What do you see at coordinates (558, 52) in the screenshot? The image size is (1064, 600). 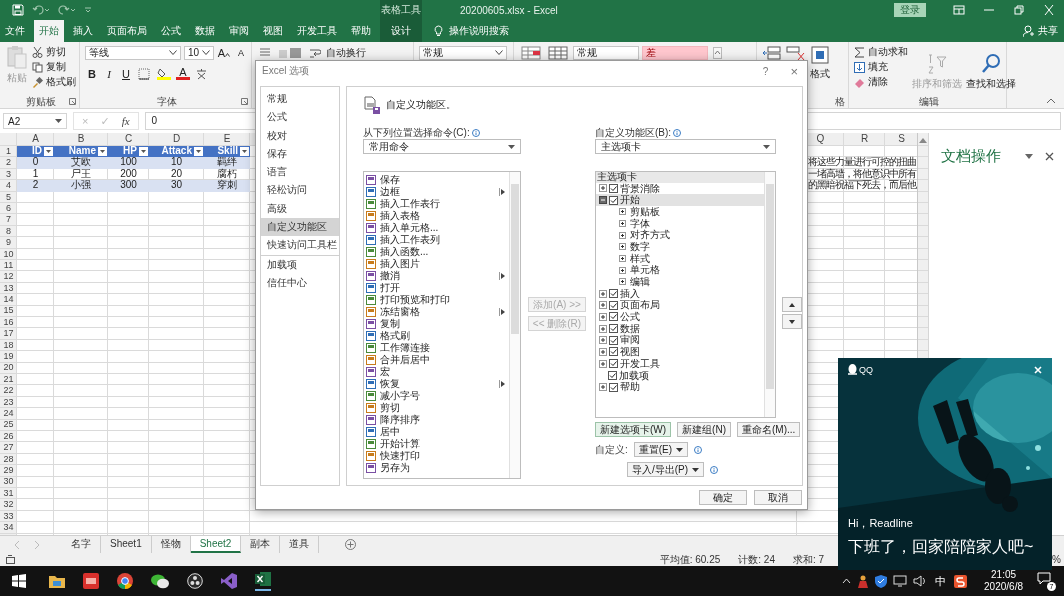 I see `table-grid-icon` at bounding box center [558, 52].